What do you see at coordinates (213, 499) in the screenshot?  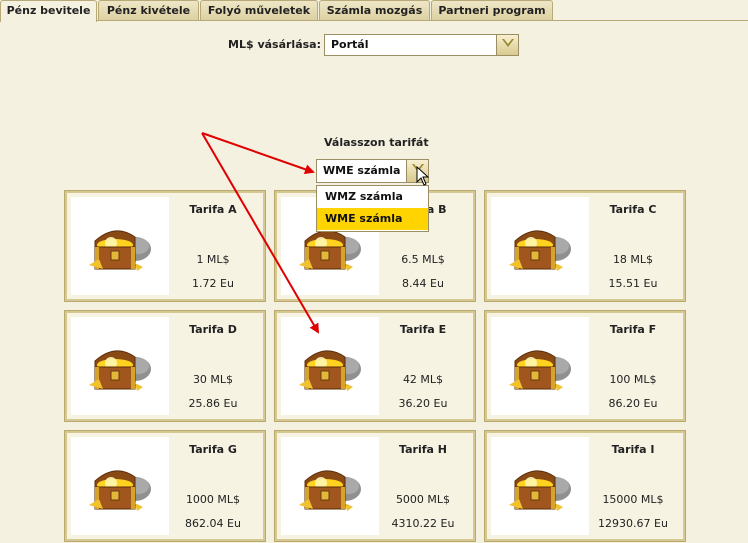 I see `tariff-ml-amount: 1000 ML$` at bounding box center [213, 499].